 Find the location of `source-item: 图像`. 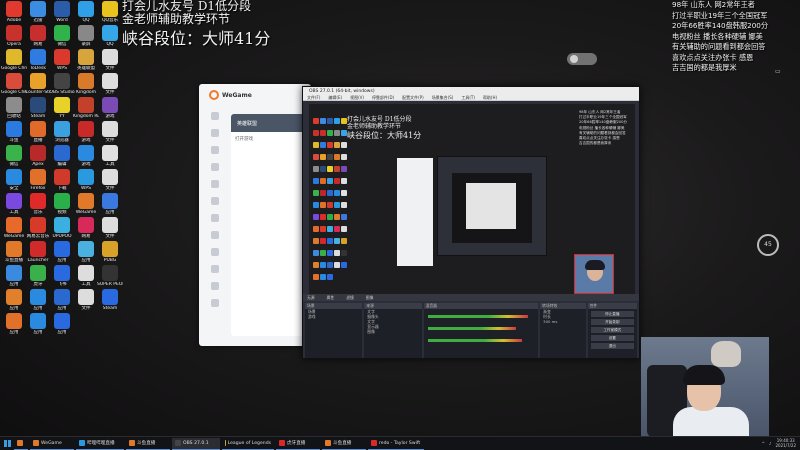

source-item: 图像 is located at coordinates (392, 331).